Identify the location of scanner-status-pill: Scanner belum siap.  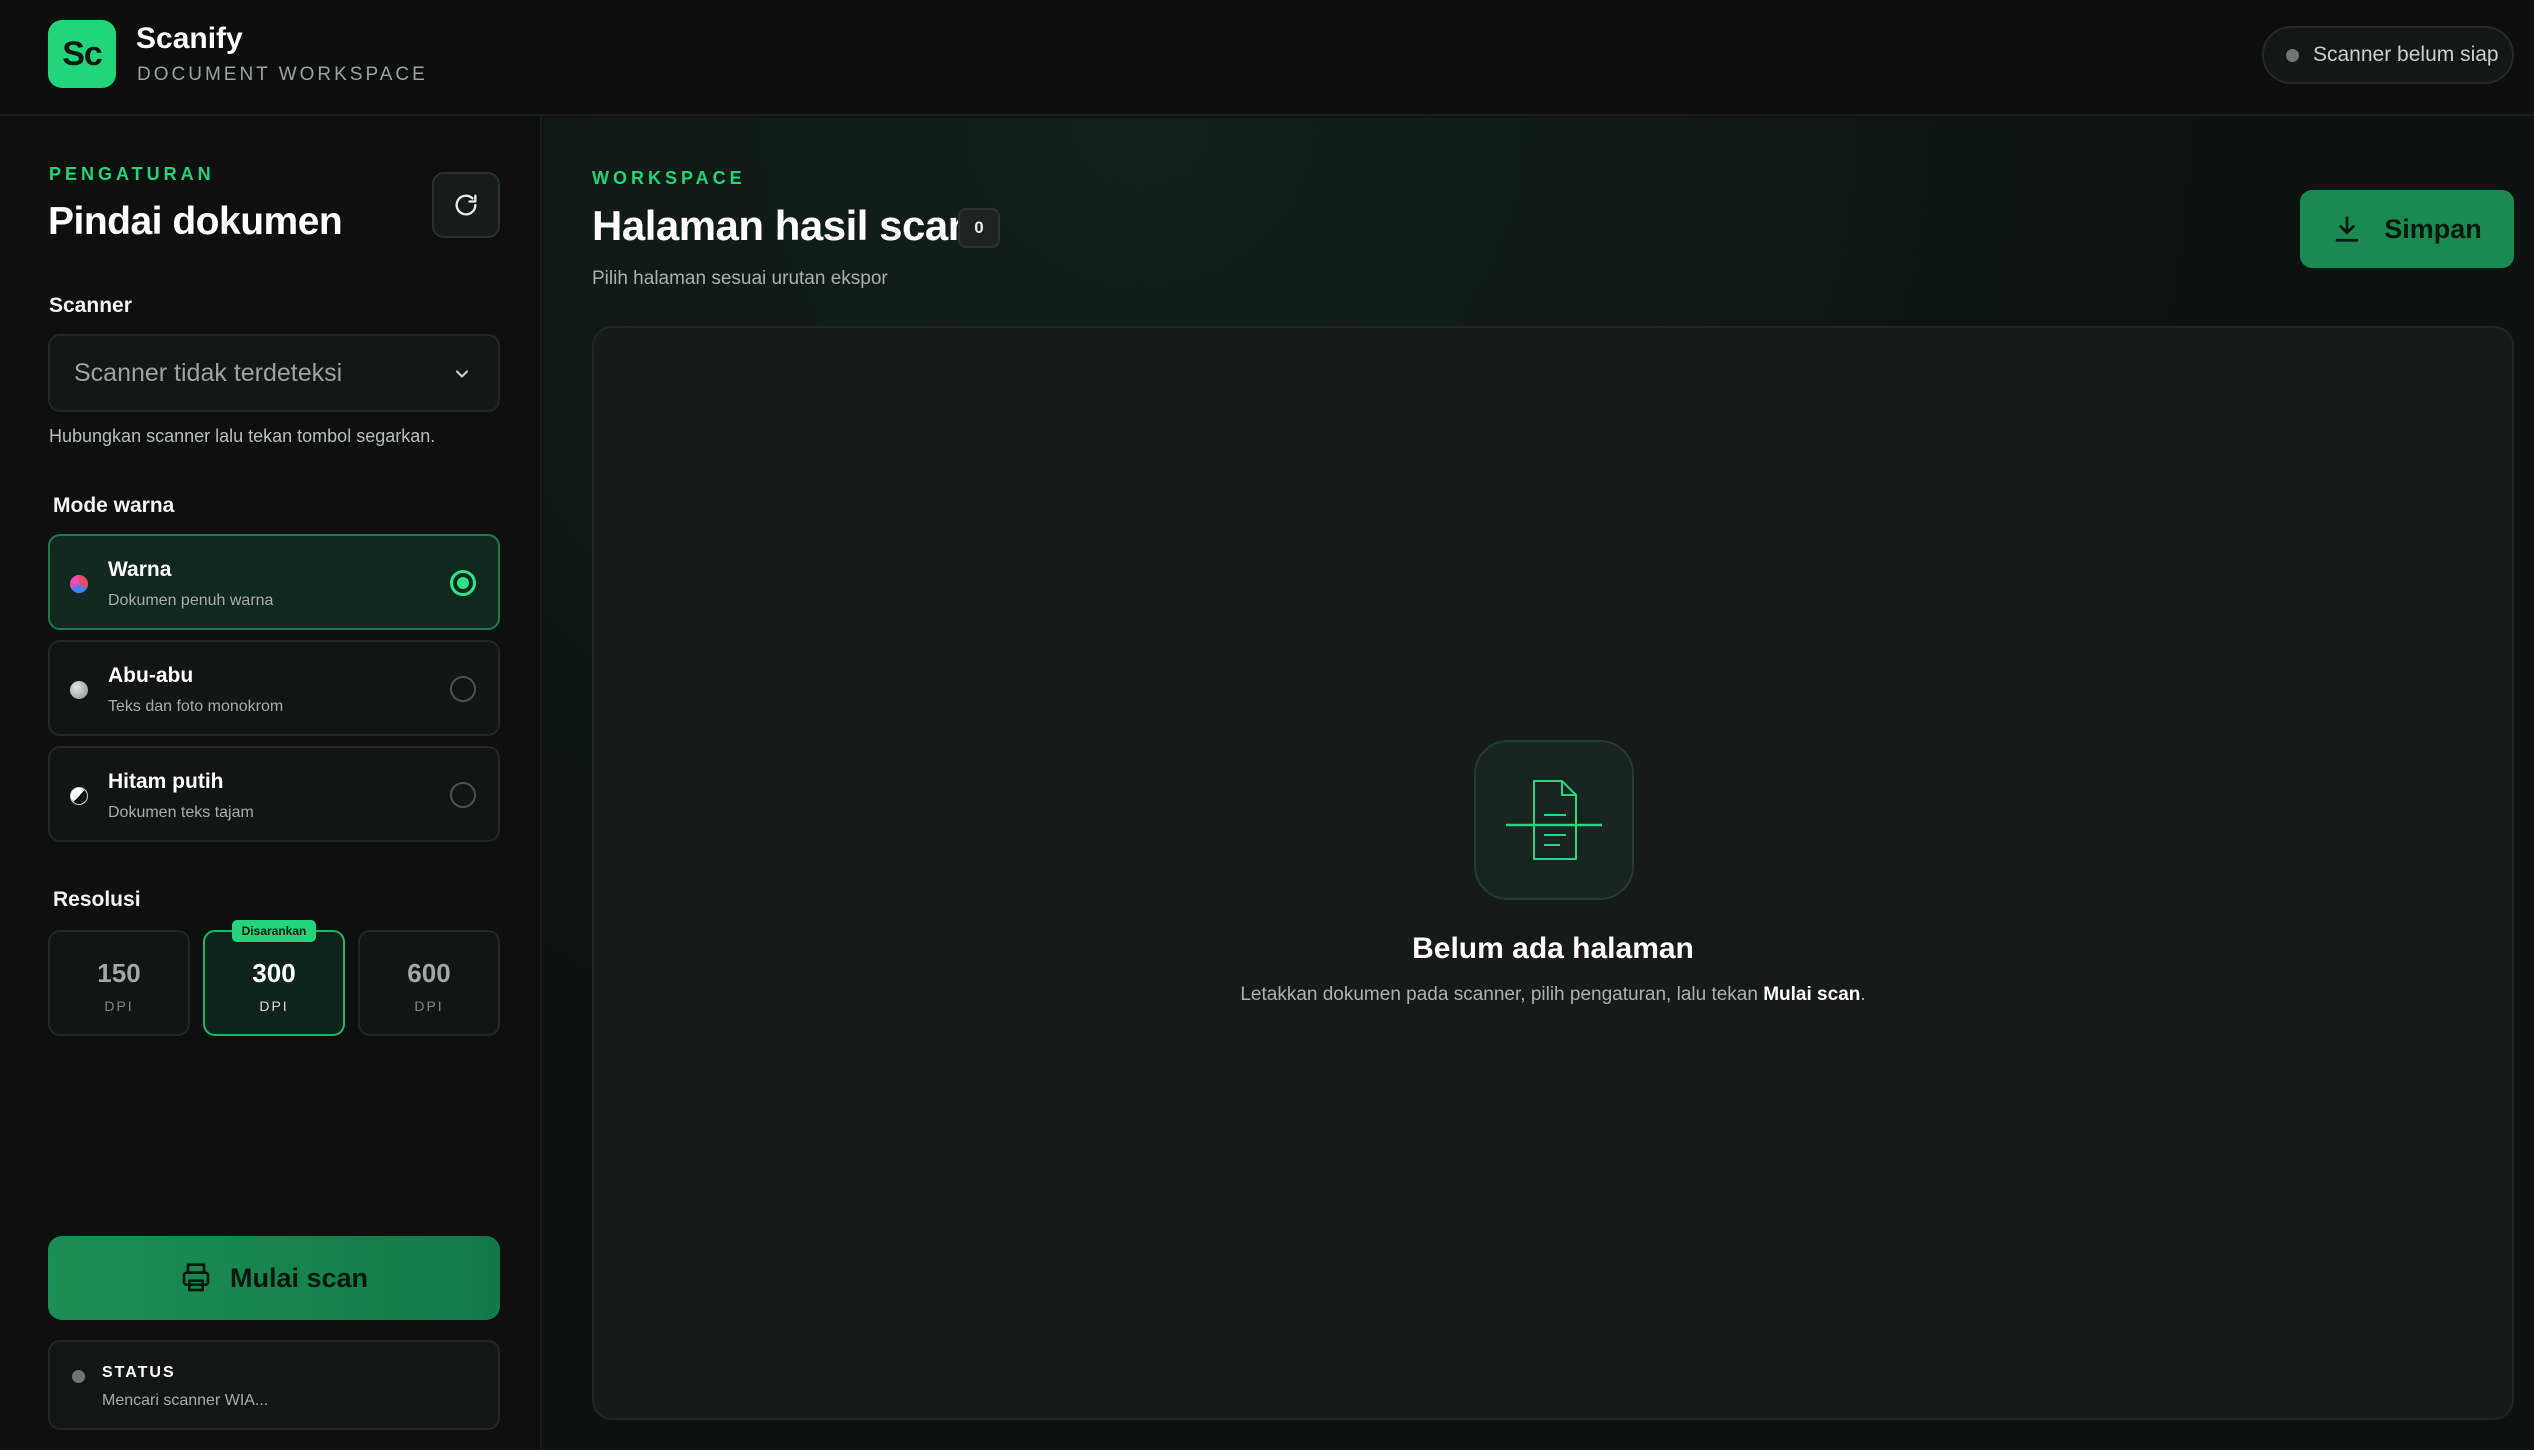
(2388, 55).